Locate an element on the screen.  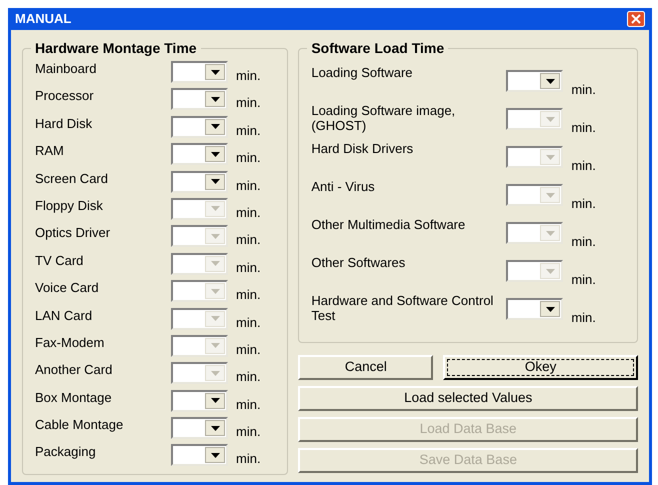
group-title: Software Load Time is located at coordinates (378, 48).